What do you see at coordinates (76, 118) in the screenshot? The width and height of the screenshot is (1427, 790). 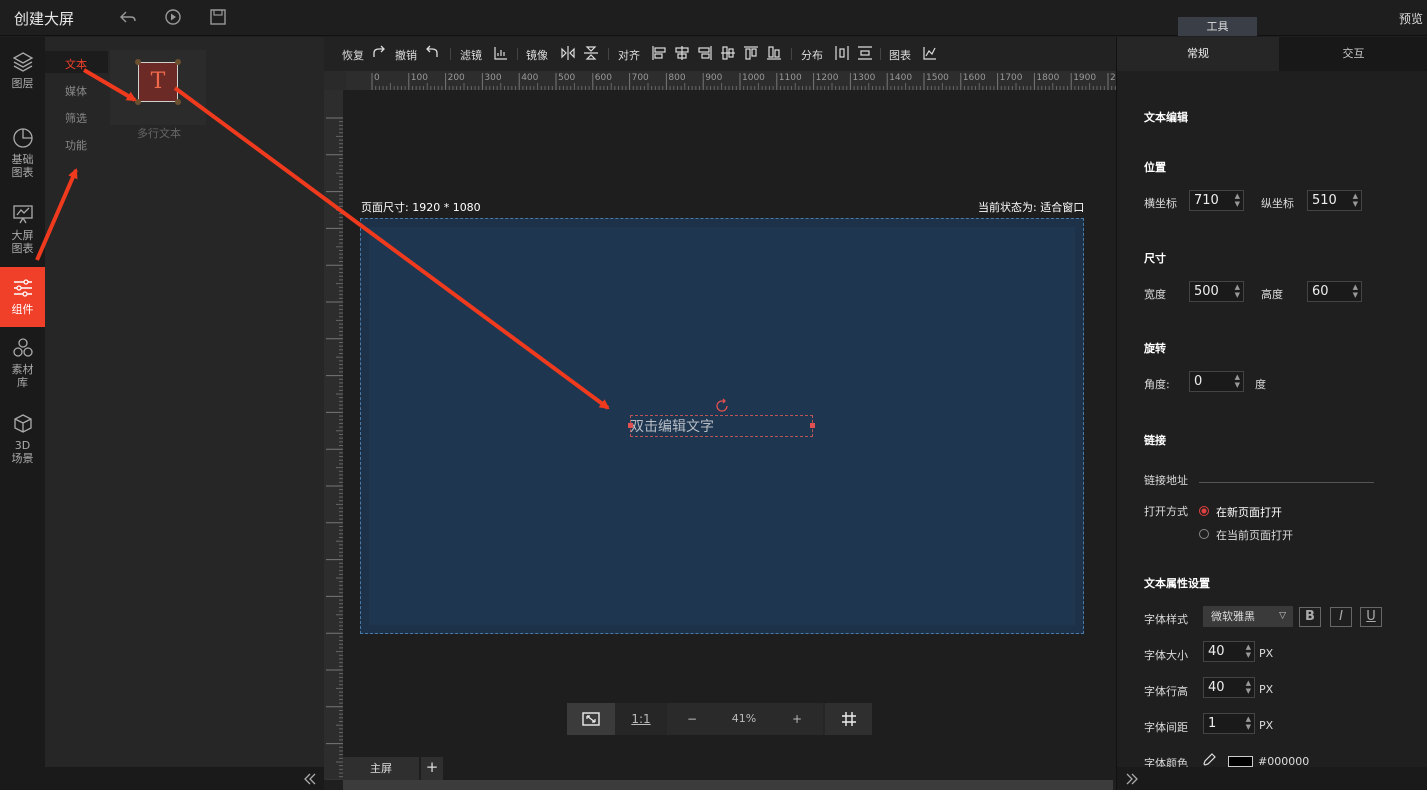 I see `category-filter: 筛选` at bounding box center [76, 118].